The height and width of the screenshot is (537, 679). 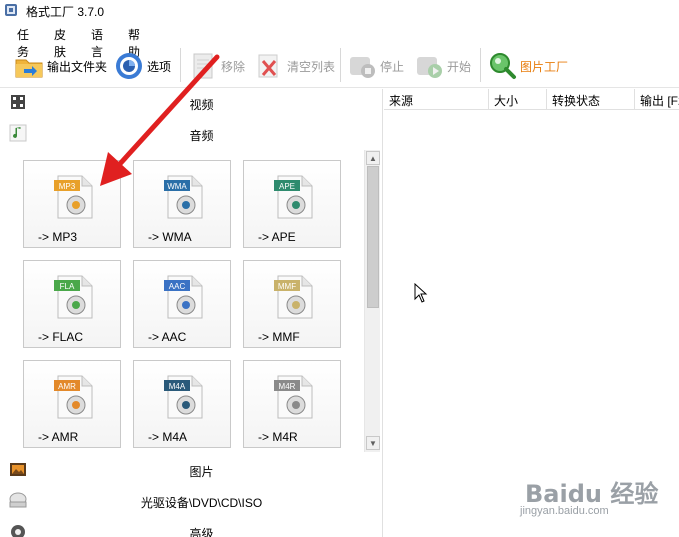 I want to click on format-tile-amr: AMR -> AMR, so click(x=72, y=404).